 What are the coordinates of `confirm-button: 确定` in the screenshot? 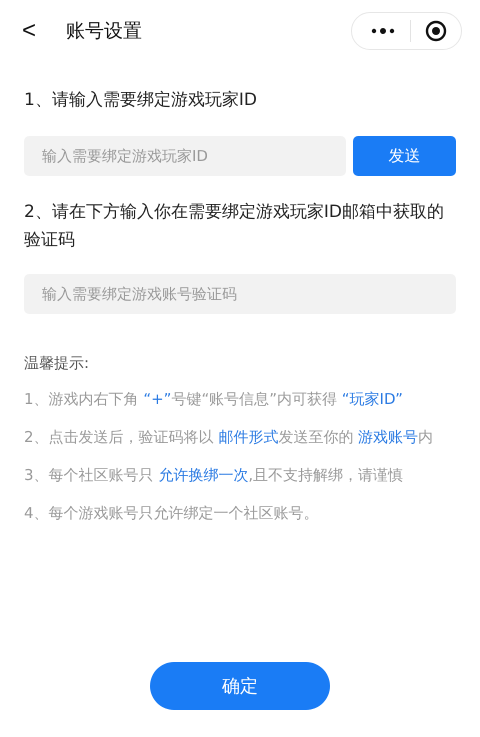 It's located at (240, 686).